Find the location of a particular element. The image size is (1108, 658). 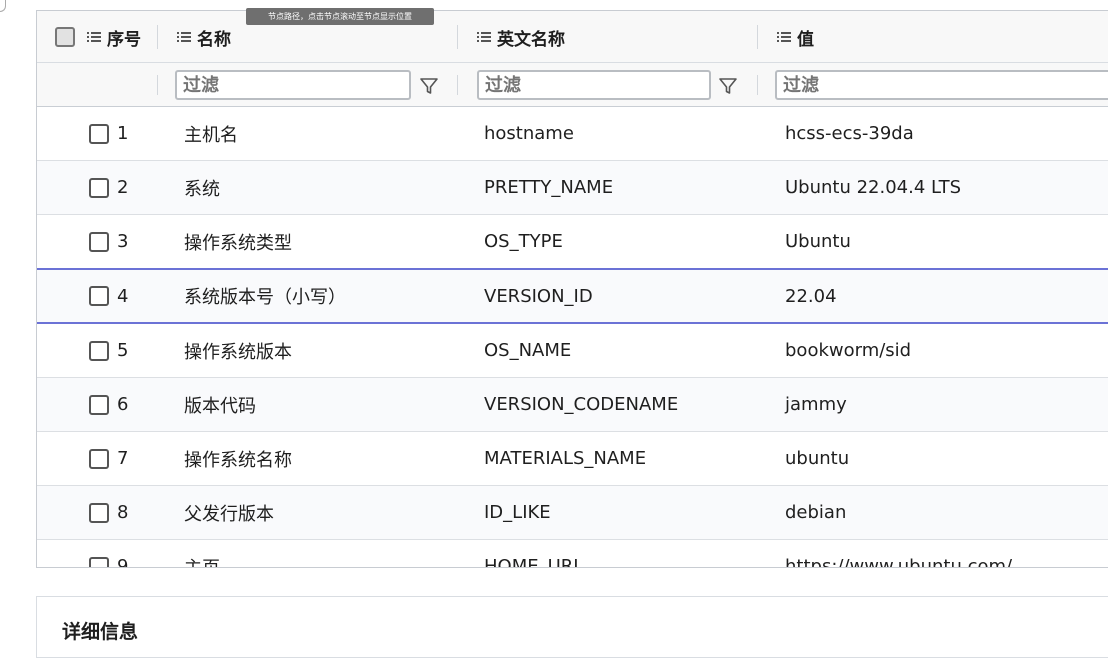

row-name: 主页 is located at coordinates (202, 562).